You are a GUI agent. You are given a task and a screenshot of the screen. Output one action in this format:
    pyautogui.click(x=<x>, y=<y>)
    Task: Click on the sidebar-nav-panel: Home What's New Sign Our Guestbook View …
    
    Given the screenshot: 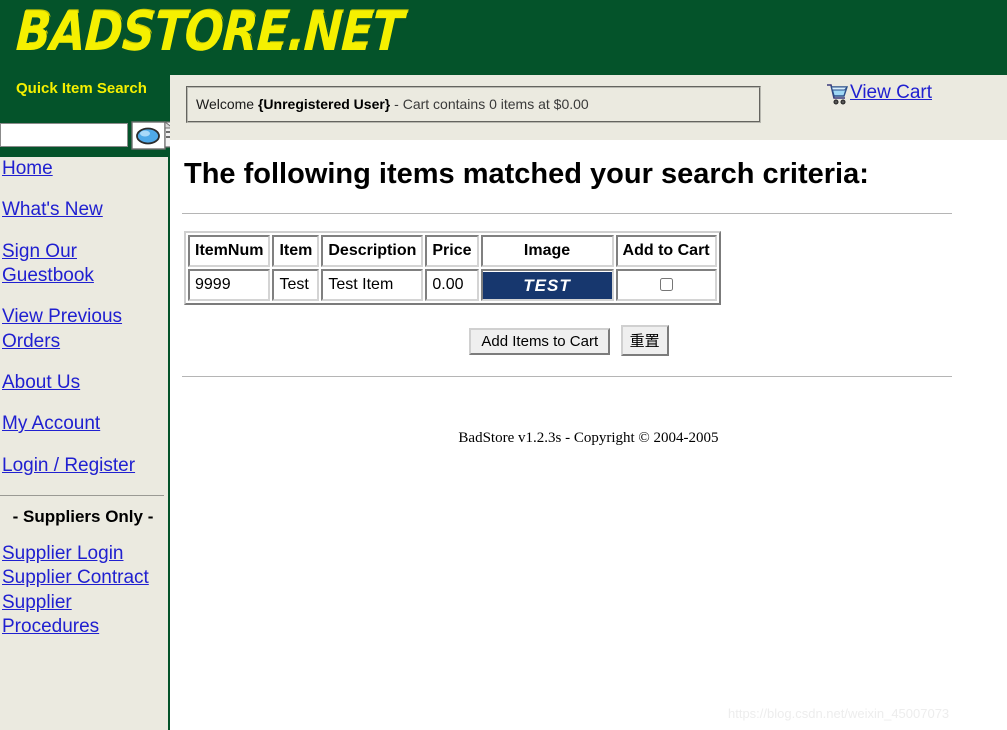 What is the action you would take?
    pyautogui.click(x=84, y=443)
    